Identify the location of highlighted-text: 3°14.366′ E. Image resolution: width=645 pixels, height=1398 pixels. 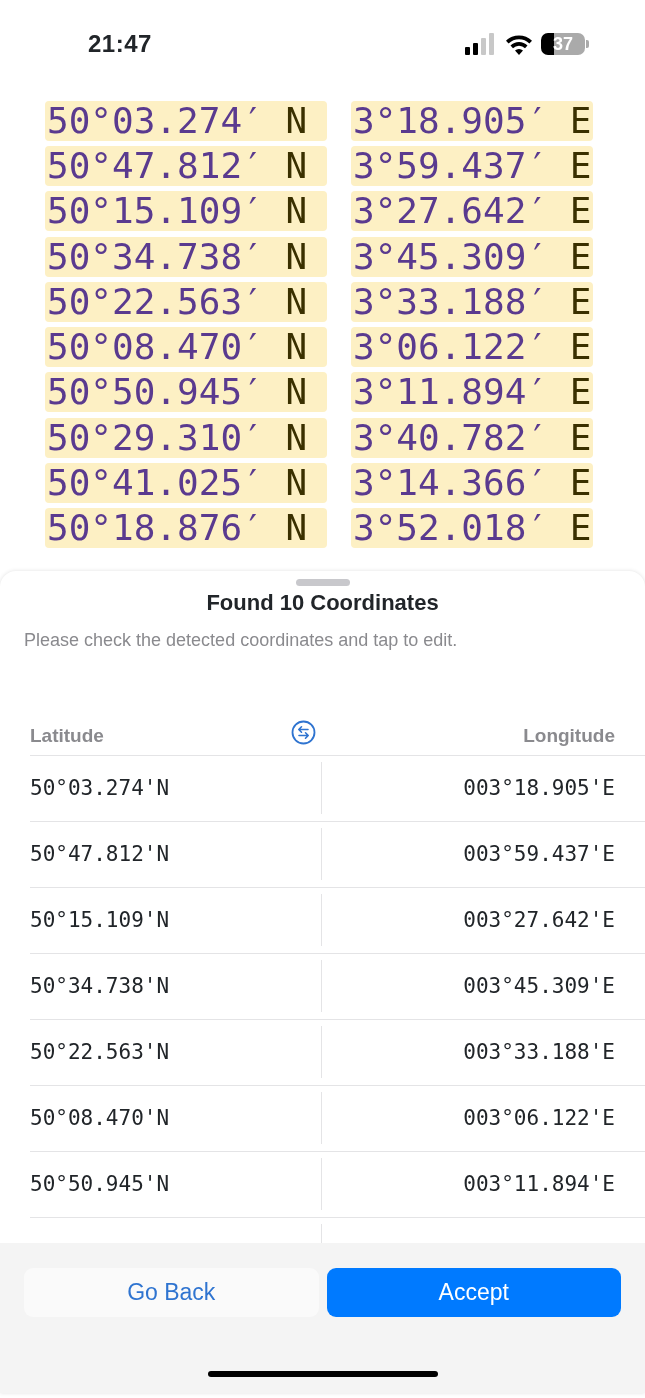
(472, 483).